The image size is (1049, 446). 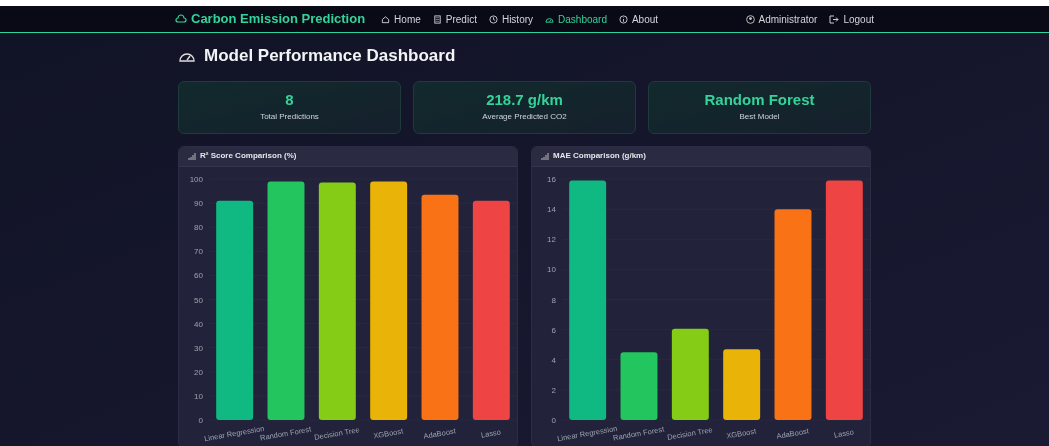 I want to click on brand-link: Carbon Emission Prediction, so click(x=270, y=19).